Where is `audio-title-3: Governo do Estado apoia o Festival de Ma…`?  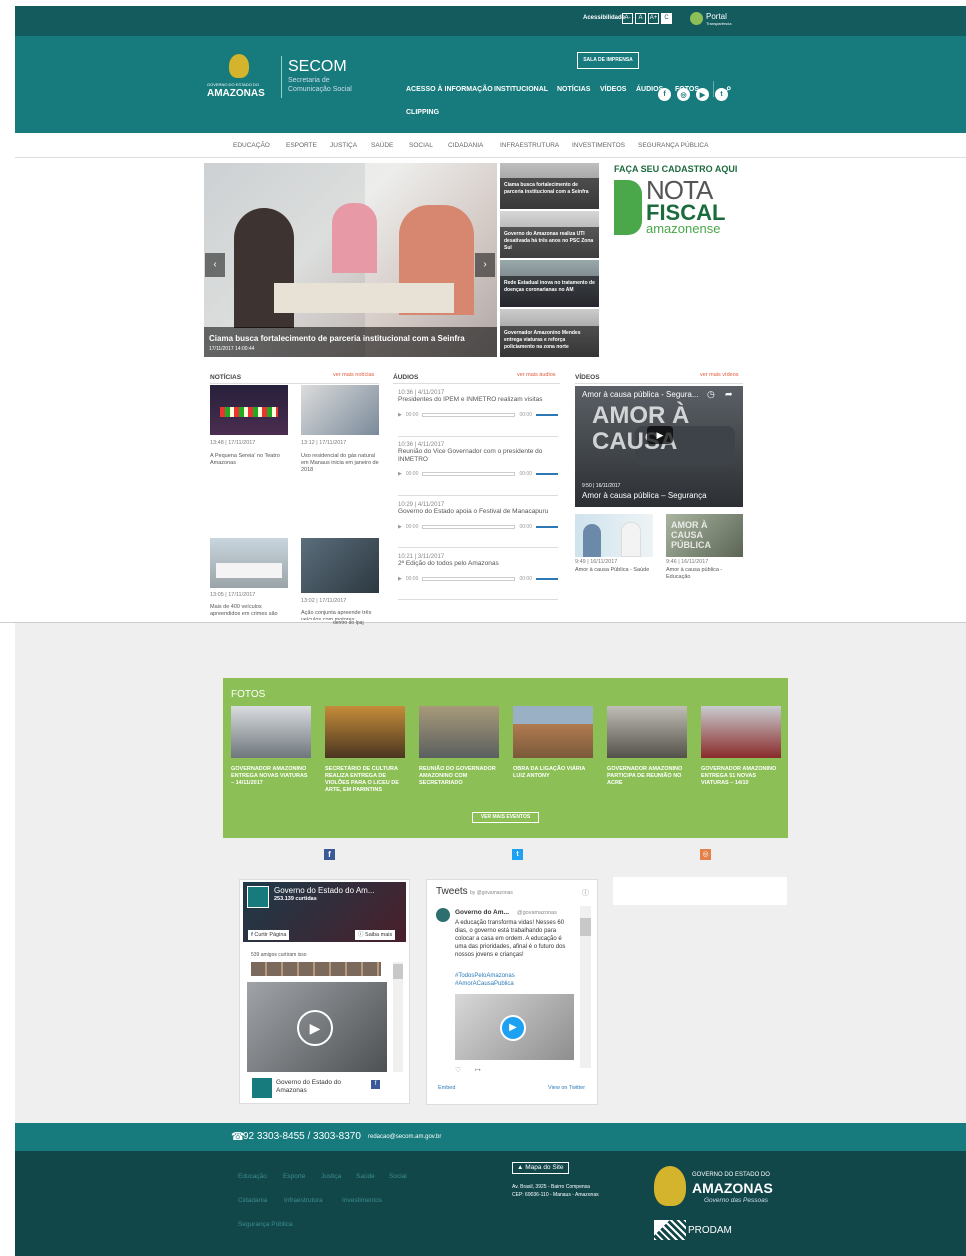
audio-title-3: Governo do Estado apoia o Festival de Ma… is located at coordinates (478, 512).